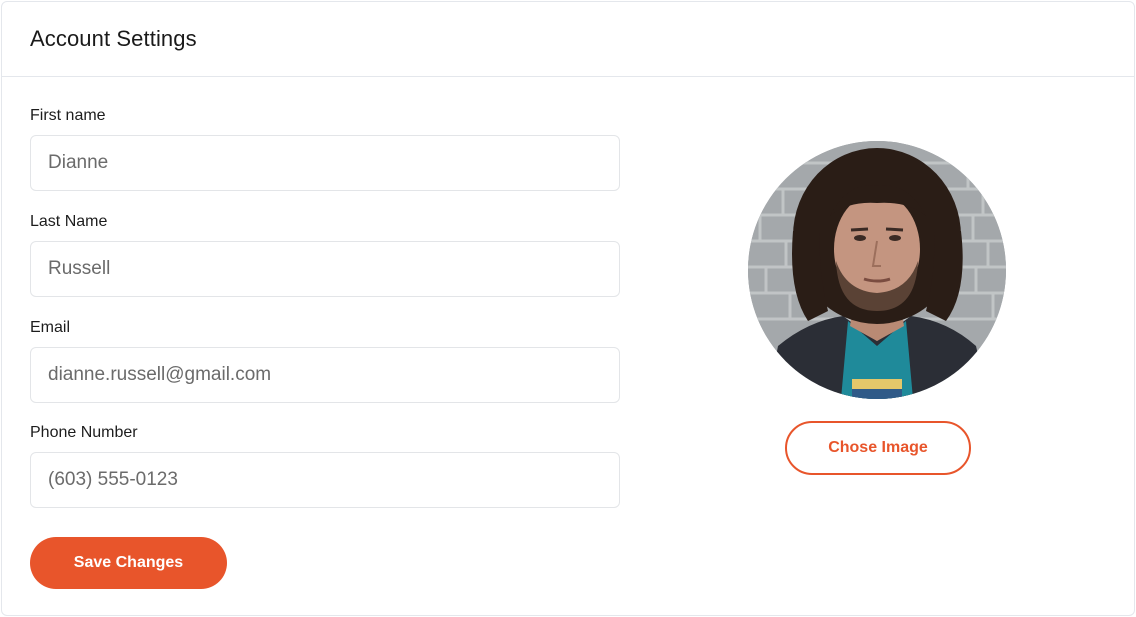 This screenshot has height=617, width=1136. I want to click on email-label: Email, so click(50, 327).